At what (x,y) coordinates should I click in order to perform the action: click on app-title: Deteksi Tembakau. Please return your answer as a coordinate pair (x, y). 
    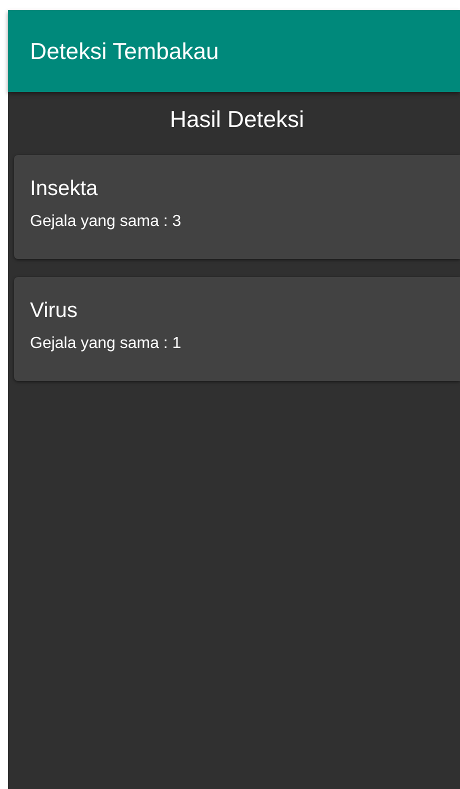
    Looking at the image, I should click on (124, 51).